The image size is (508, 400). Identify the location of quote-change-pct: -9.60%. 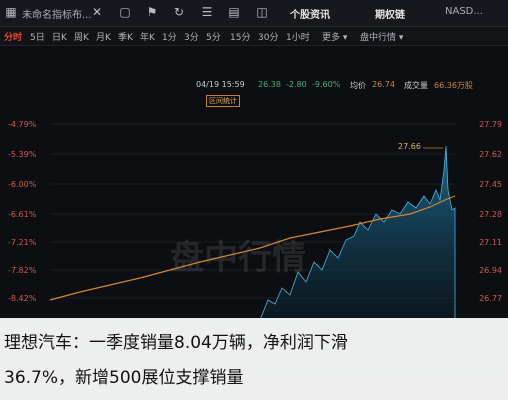
(326, 84).